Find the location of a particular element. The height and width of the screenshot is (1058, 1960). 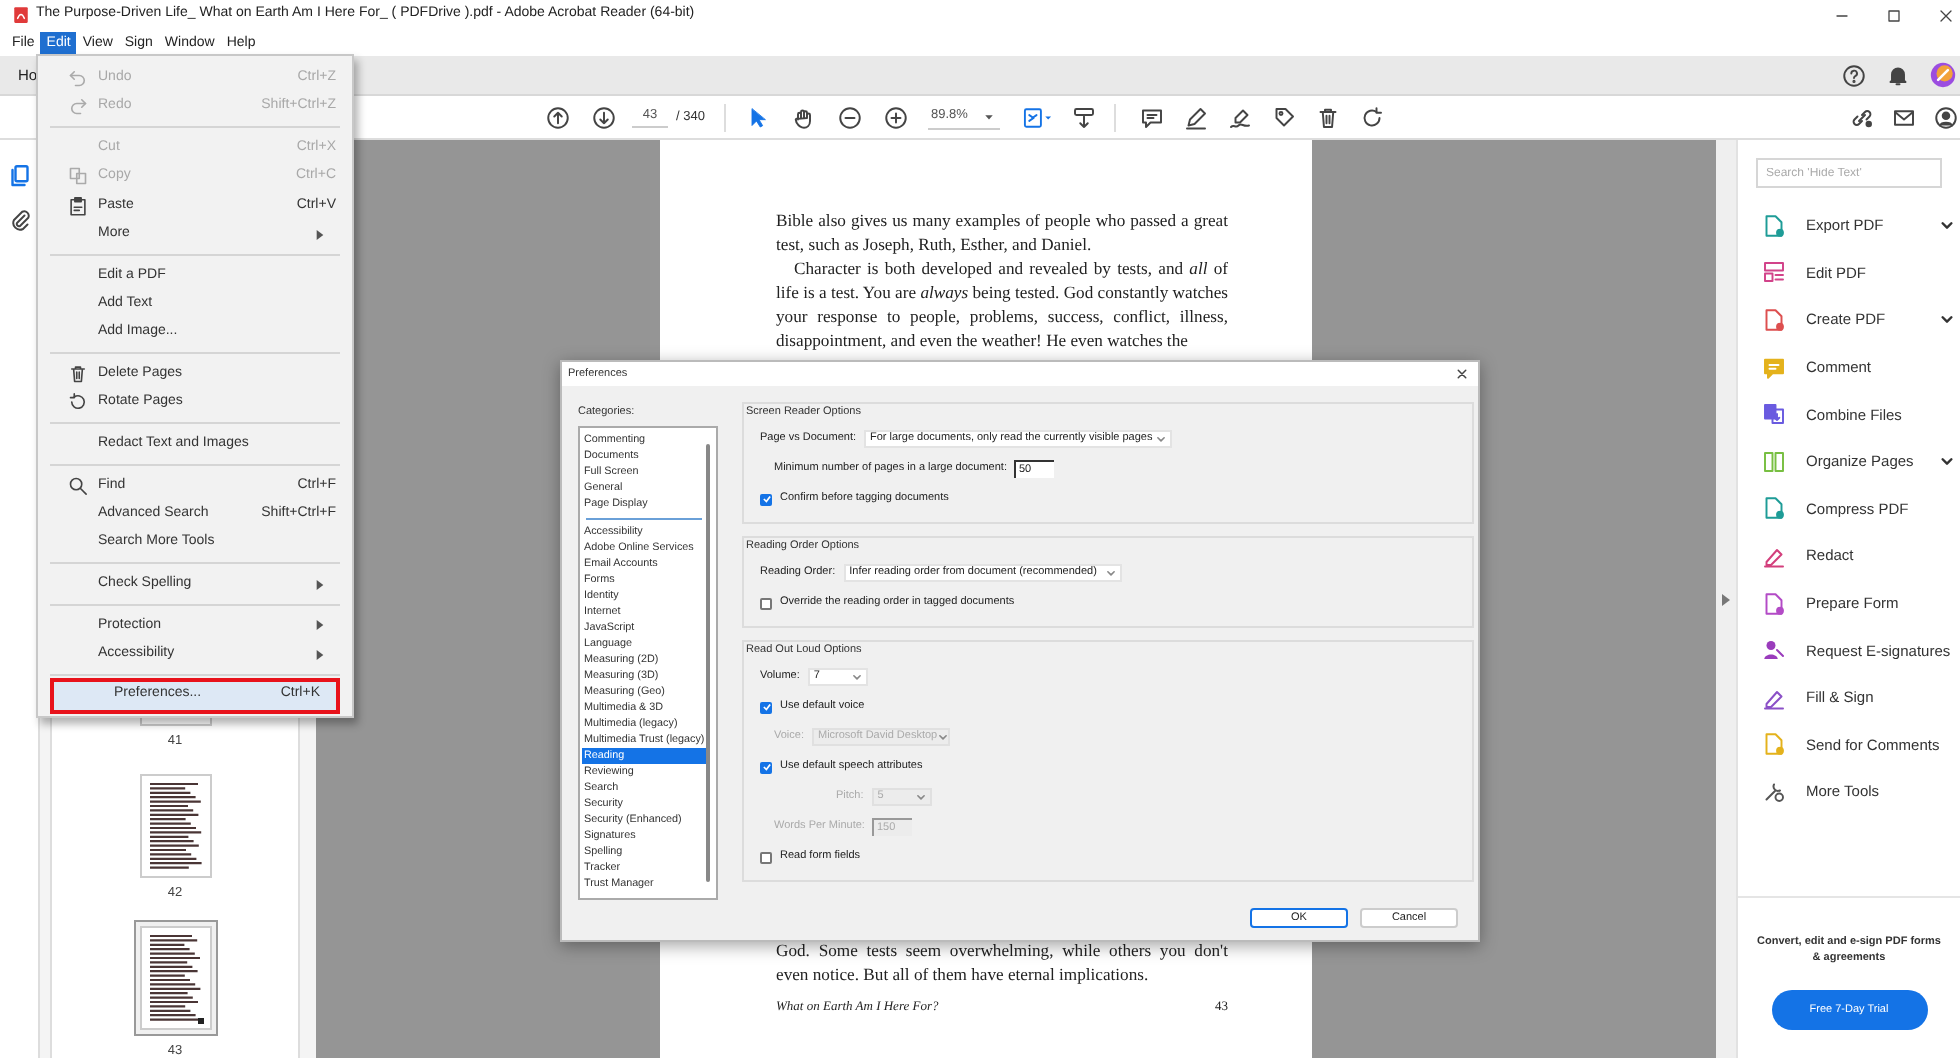

maximize-icon is located at coordinates (1894, 15).